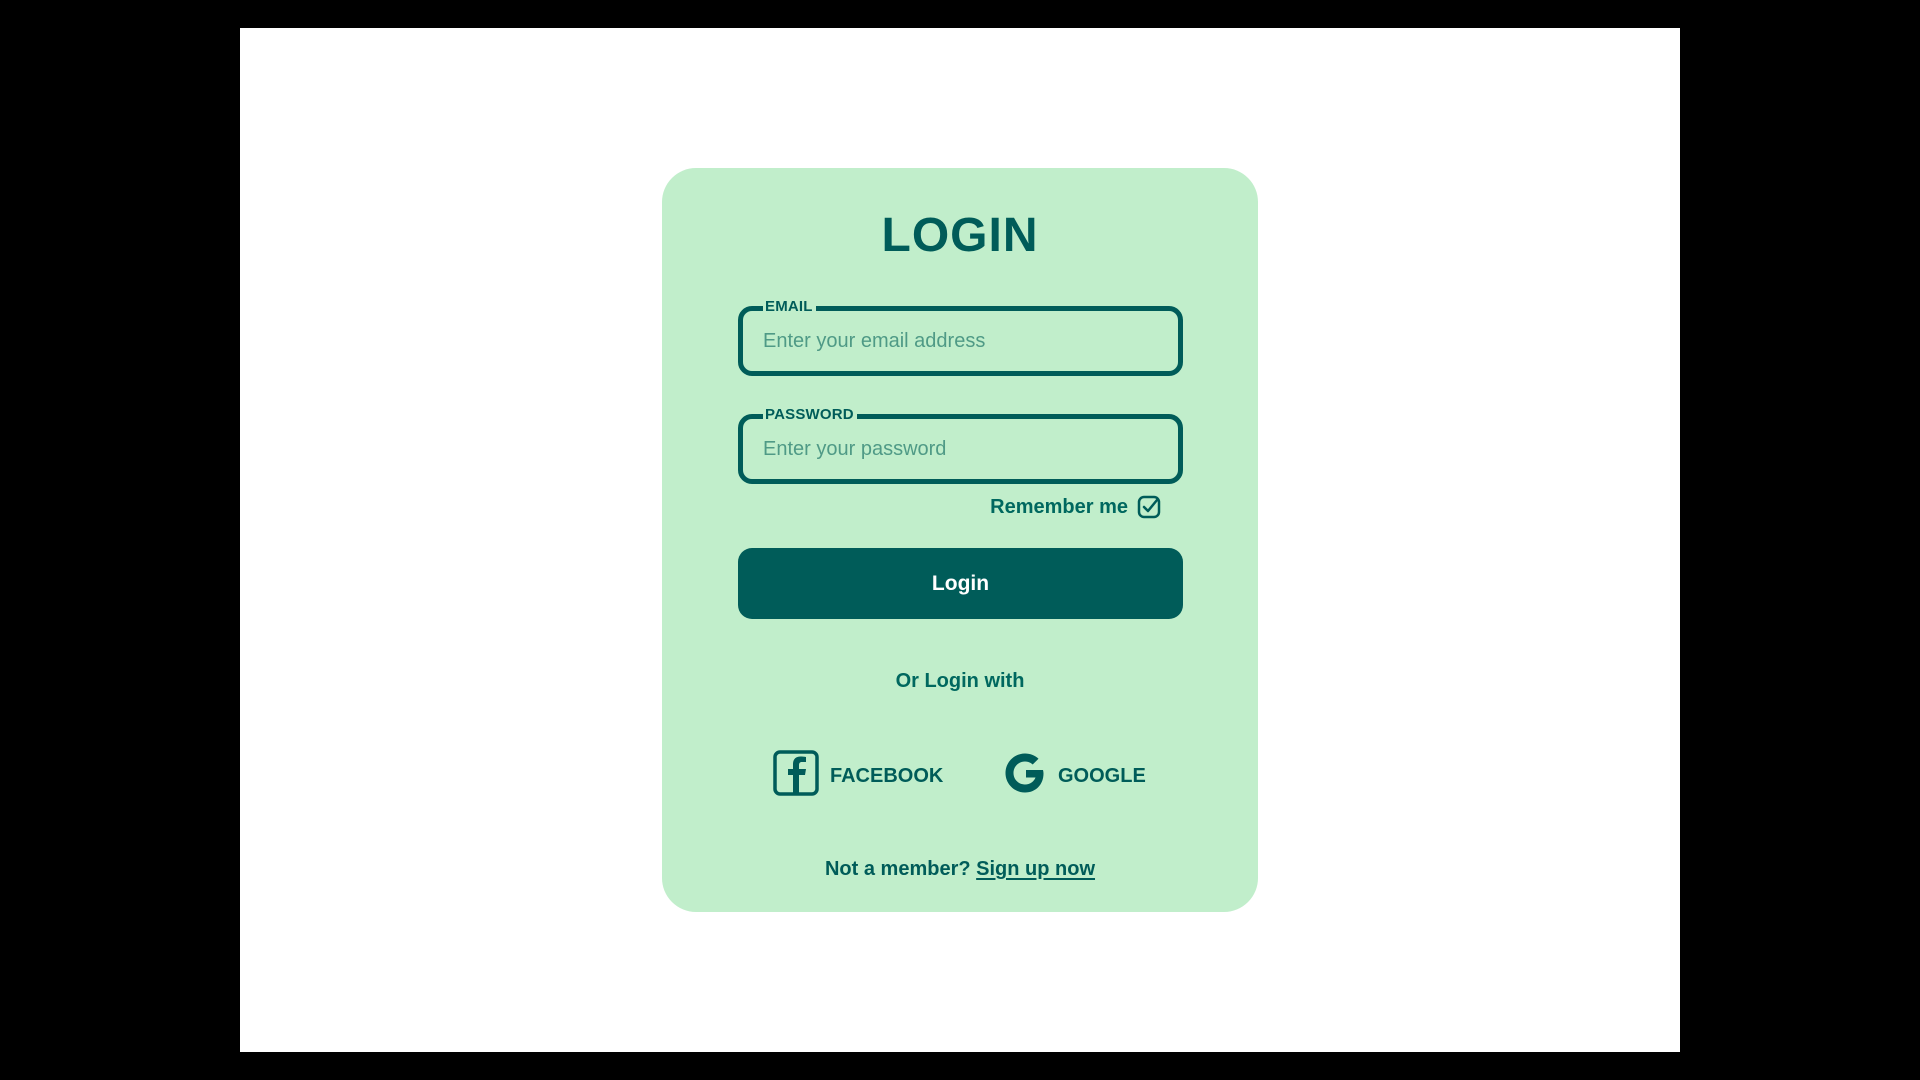 The height and width of the screenshot is (1080, 1920). Describe the element at coordinates (810, 415) in the screenshot. I see `password-label: PASSWORD` at that location.